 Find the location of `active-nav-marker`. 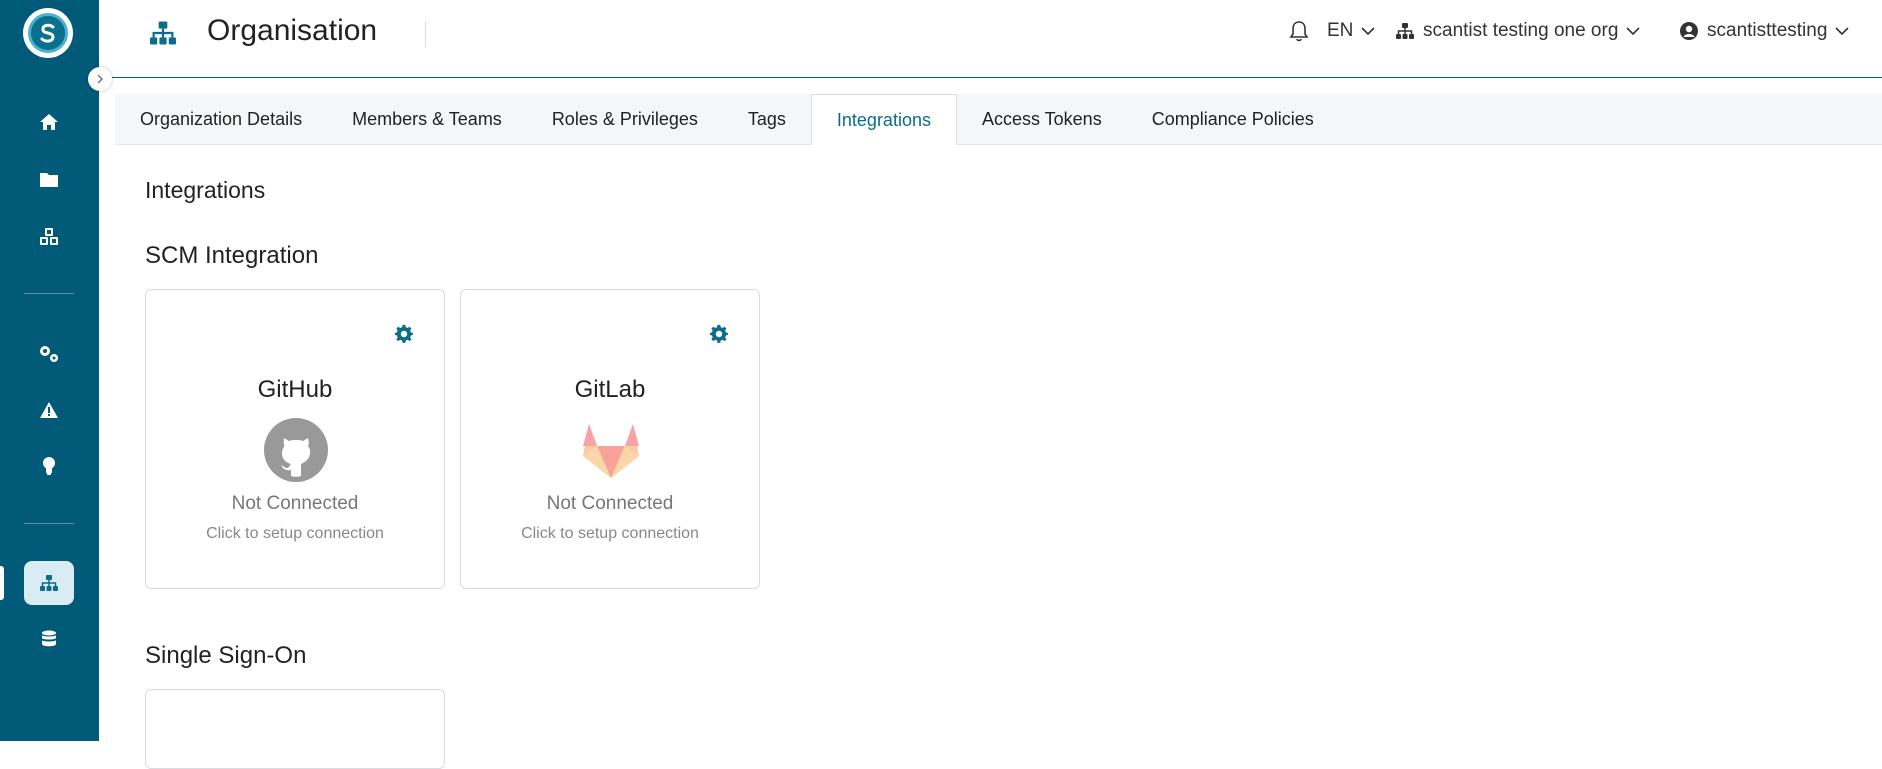

active-nav-marker is located at coordinates (2, 583).